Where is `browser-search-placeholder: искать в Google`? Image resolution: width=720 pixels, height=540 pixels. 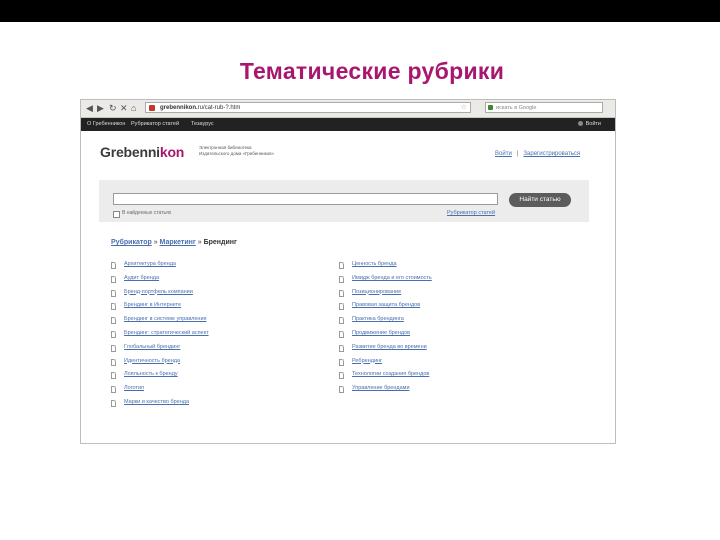 browser-search-placeholder: искать в Google is located at coordinates (516, 108).